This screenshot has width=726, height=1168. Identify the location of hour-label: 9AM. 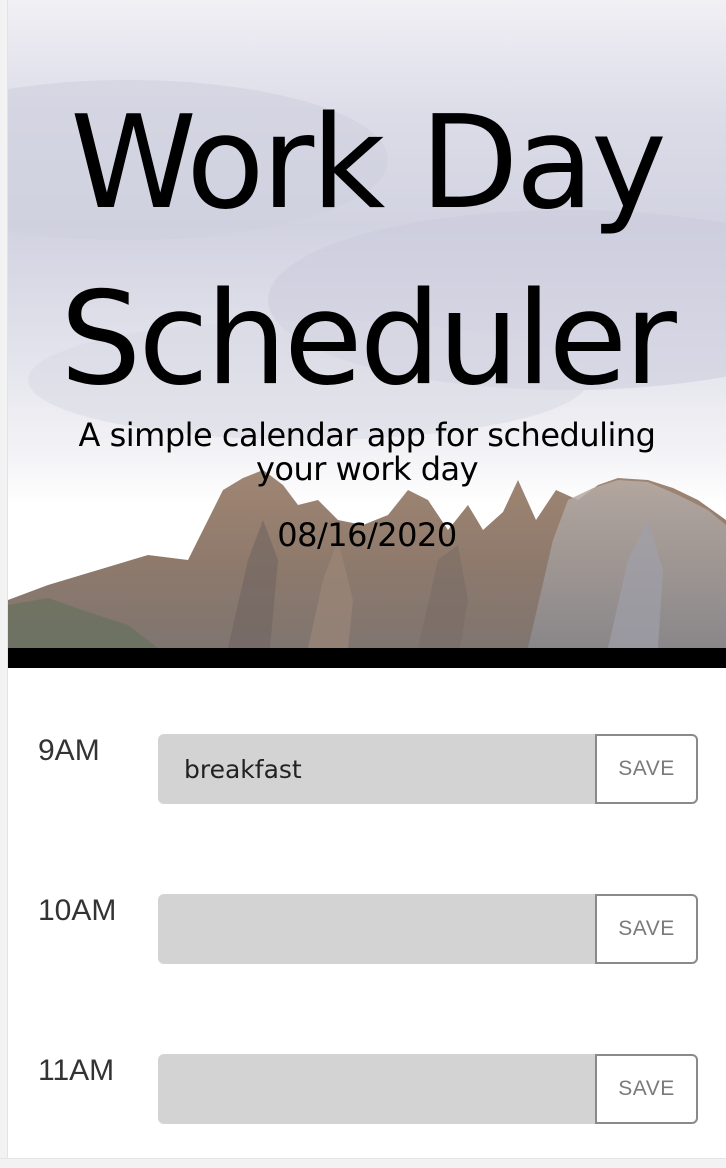
(69, 750).